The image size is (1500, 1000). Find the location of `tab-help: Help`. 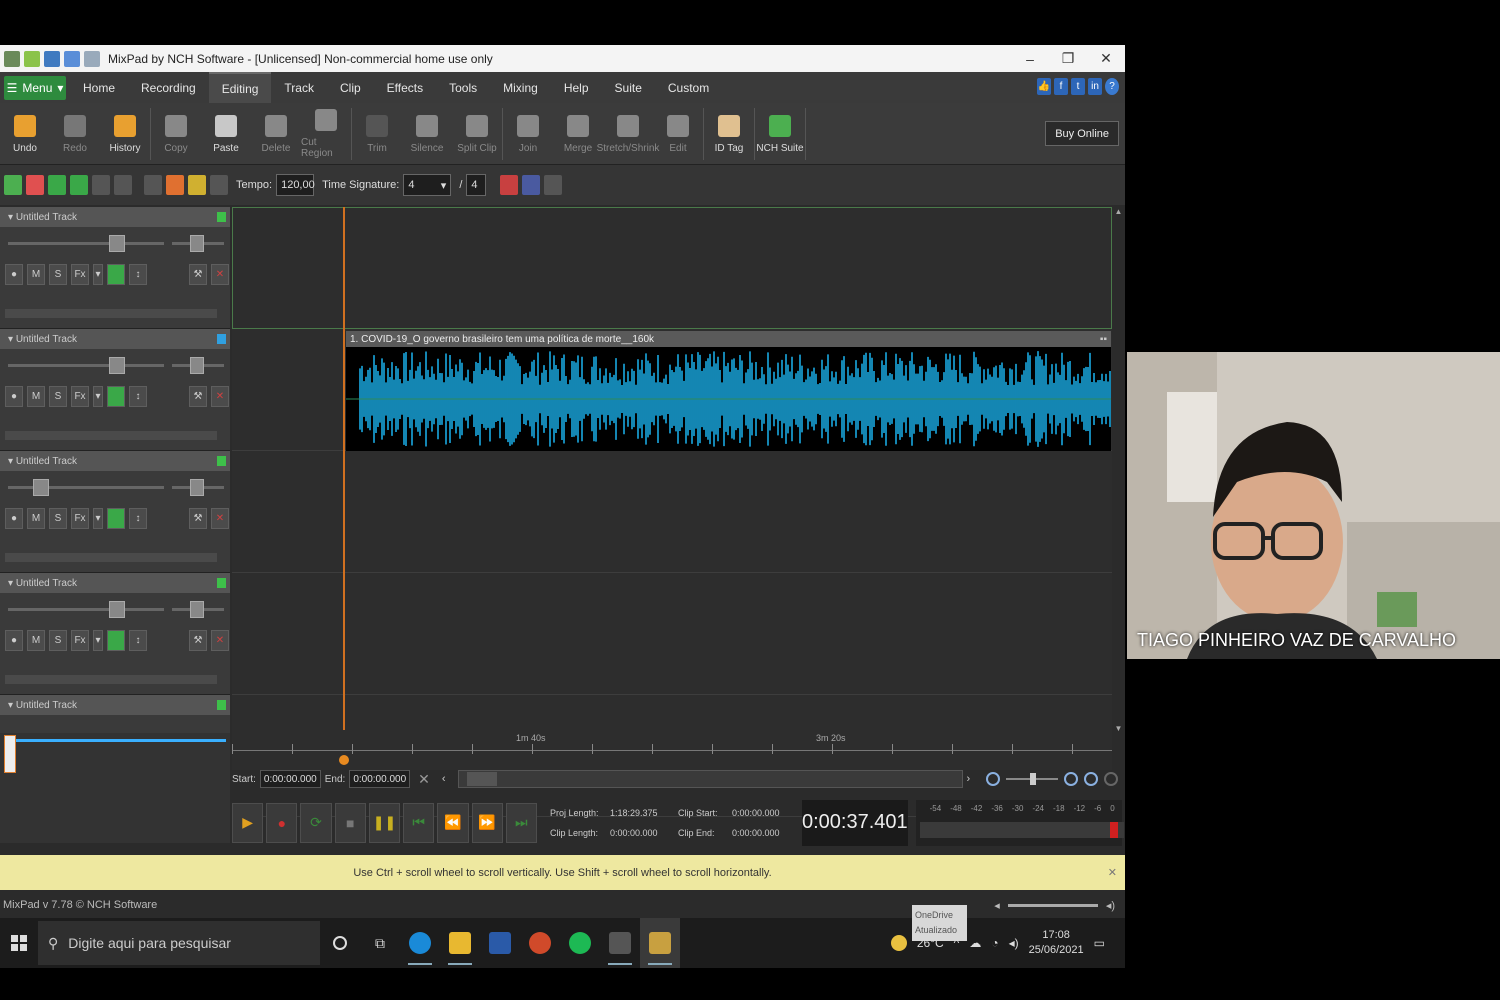

tab-help: Help is located at coordinates (576, 87).